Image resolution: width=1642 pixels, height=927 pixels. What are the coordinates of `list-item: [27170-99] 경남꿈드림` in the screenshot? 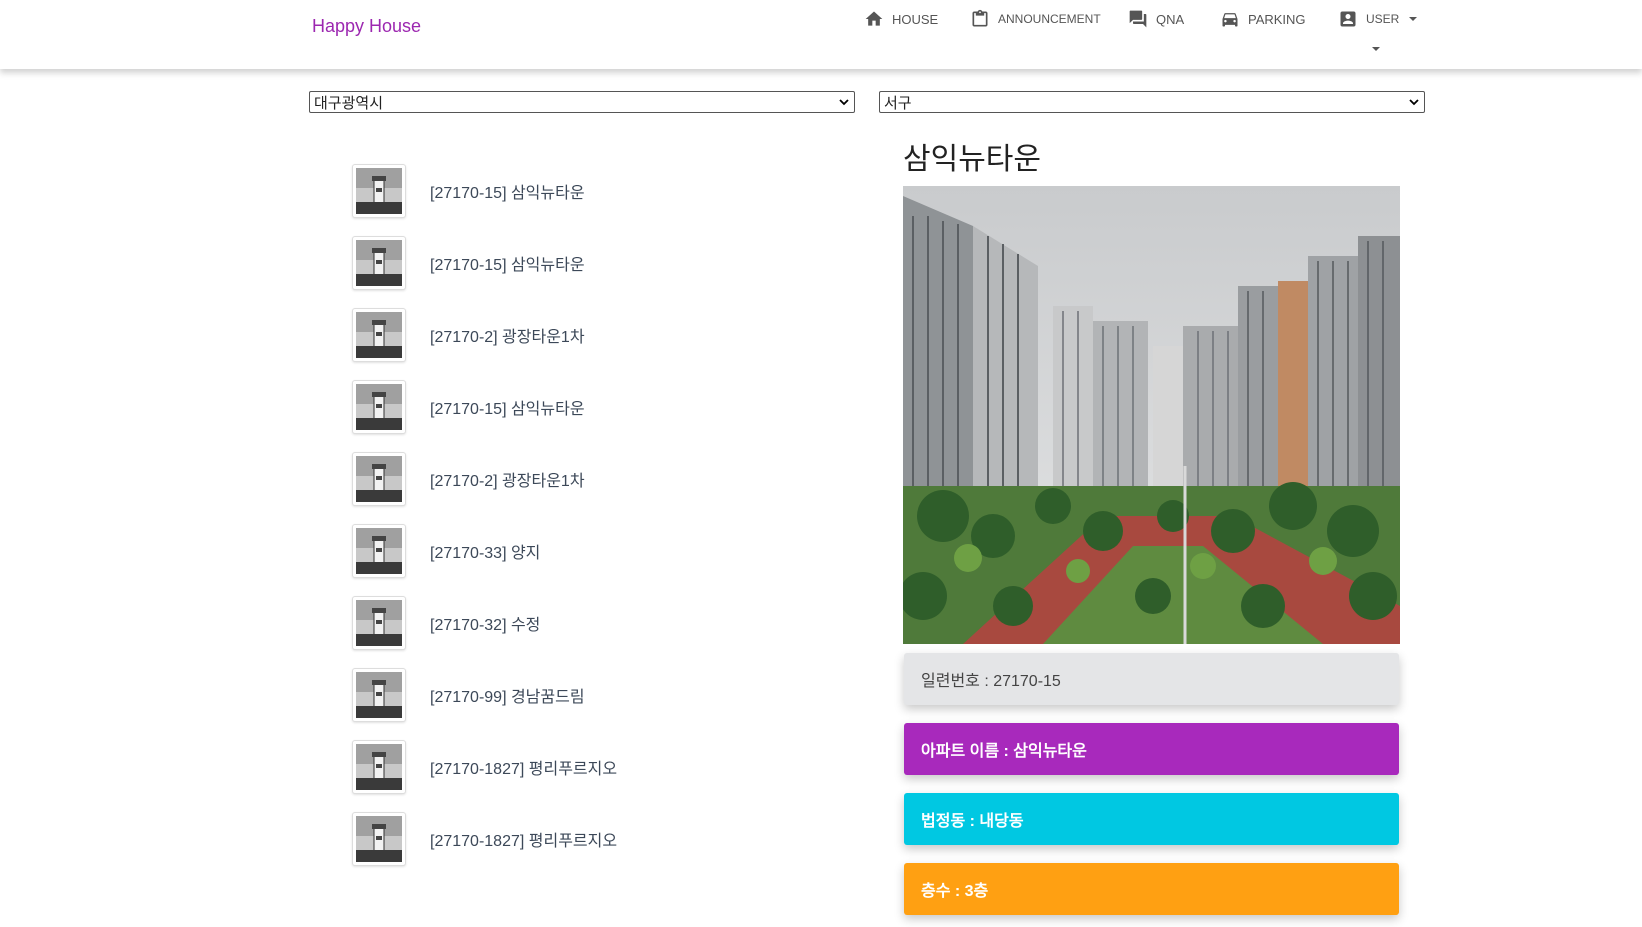 It's located at (592, 695).